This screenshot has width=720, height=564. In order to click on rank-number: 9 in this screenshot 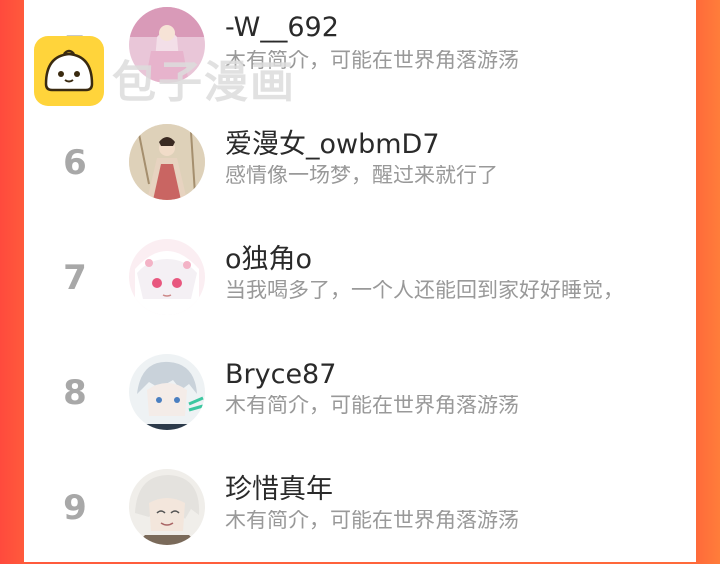, I will do `click(75, 508)`.